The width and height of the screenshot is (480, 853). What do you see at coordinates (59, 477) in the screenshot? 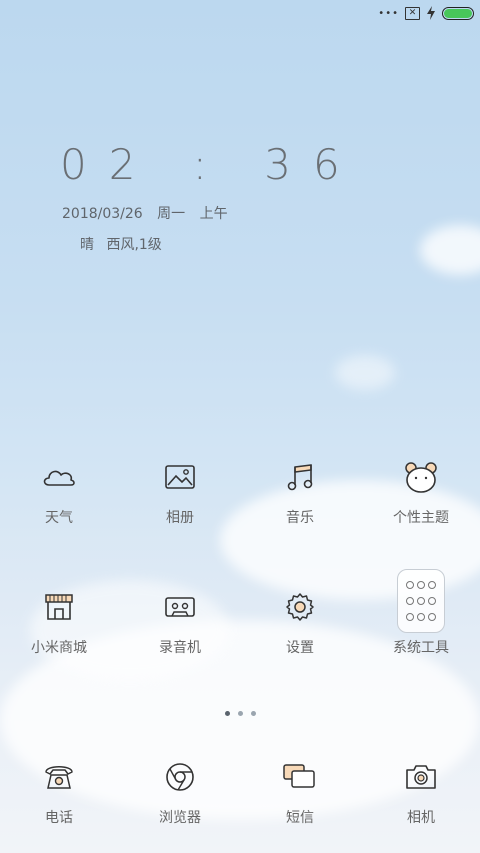
I see `cloud-icon` at bounding box center [59, 477].